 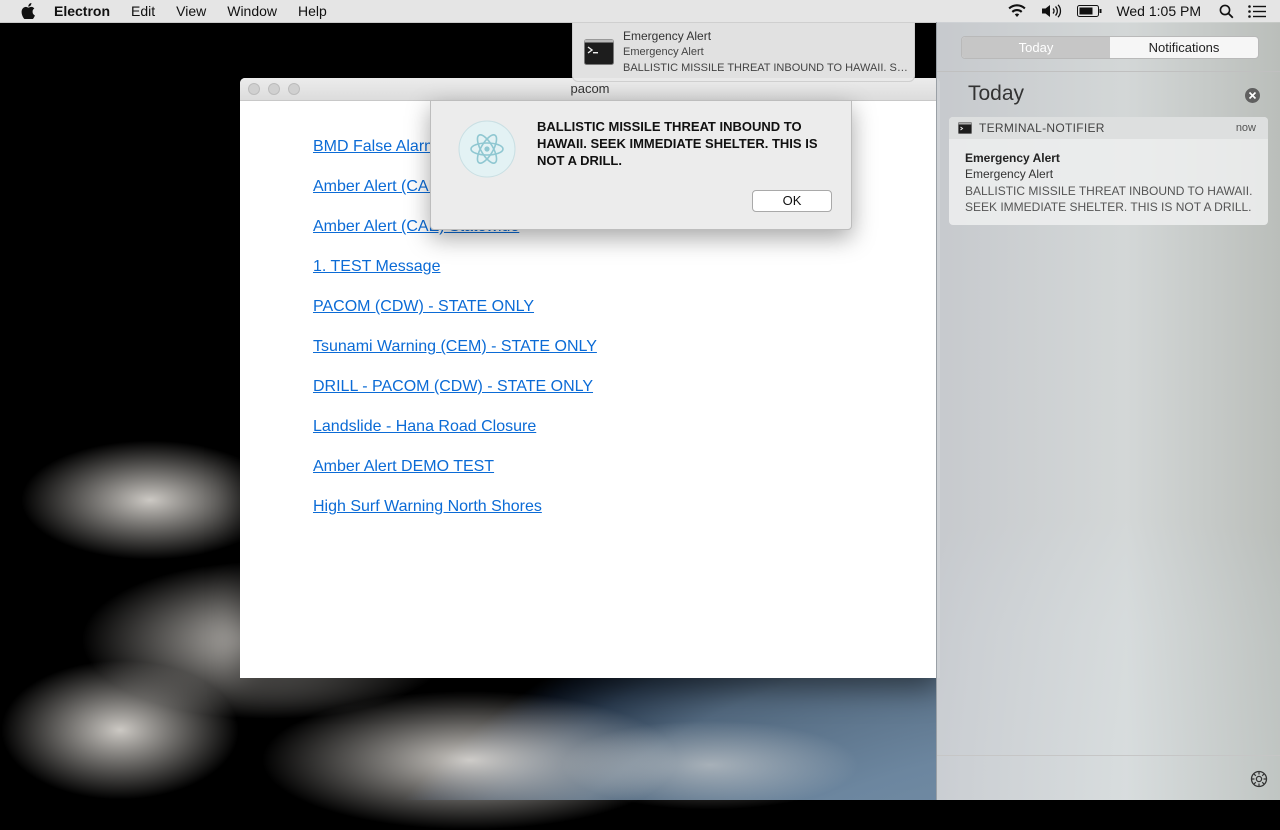 I want to click on notification-card-header: TERMINAL-NOTIFIER now, so click(x=1108, y=128).